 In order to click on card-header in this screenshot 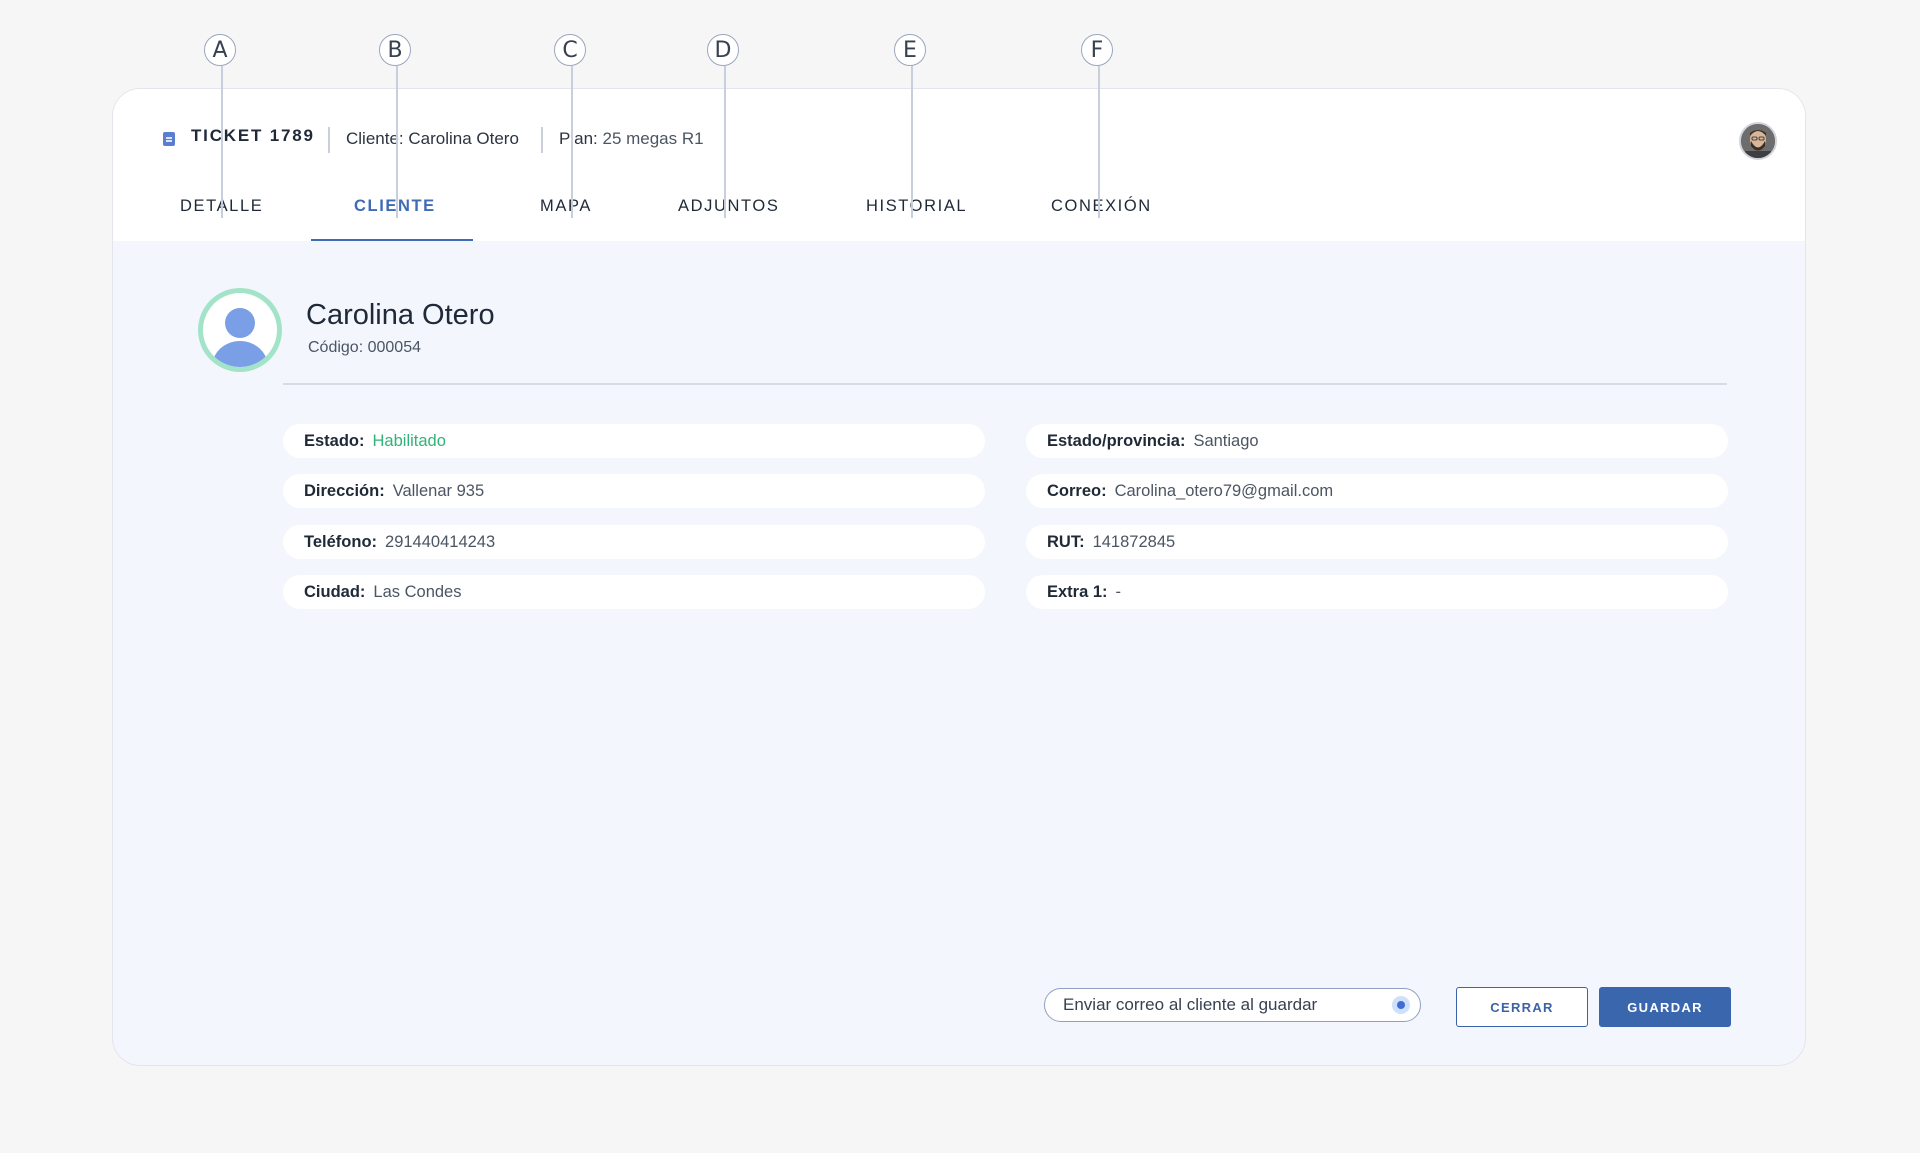, I will do `click(959, 165)`.